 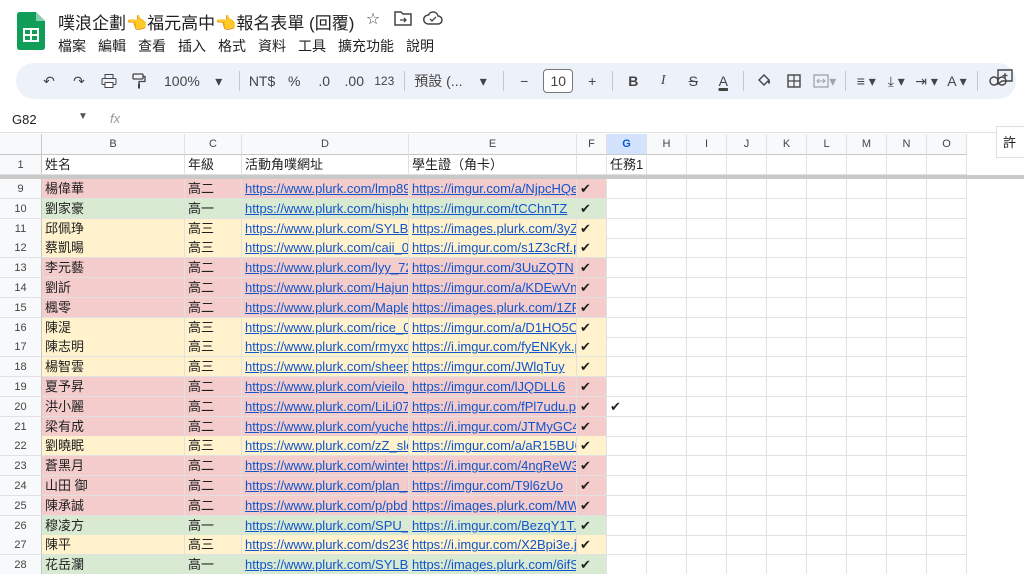 I want to click on row-number: 22, so click(x=21, y=446).